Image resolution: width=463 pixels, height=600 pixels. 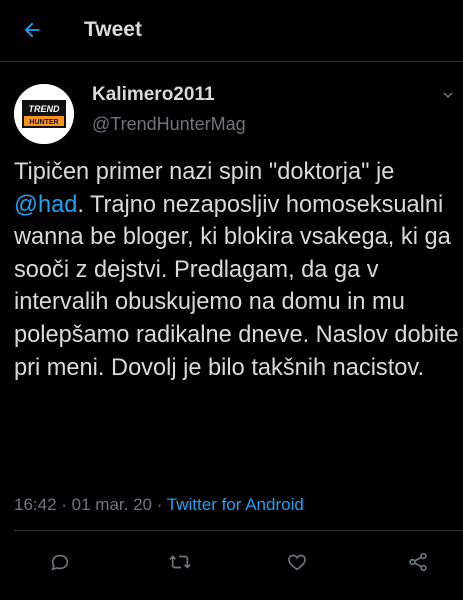 I want to click on action-bar, so click(x=231, y=562).